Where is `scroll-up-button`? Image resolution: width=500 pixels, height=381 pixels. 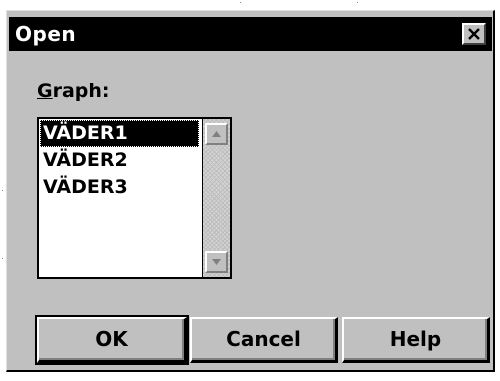 scroll-up-button is located at coordinates (216, 134).